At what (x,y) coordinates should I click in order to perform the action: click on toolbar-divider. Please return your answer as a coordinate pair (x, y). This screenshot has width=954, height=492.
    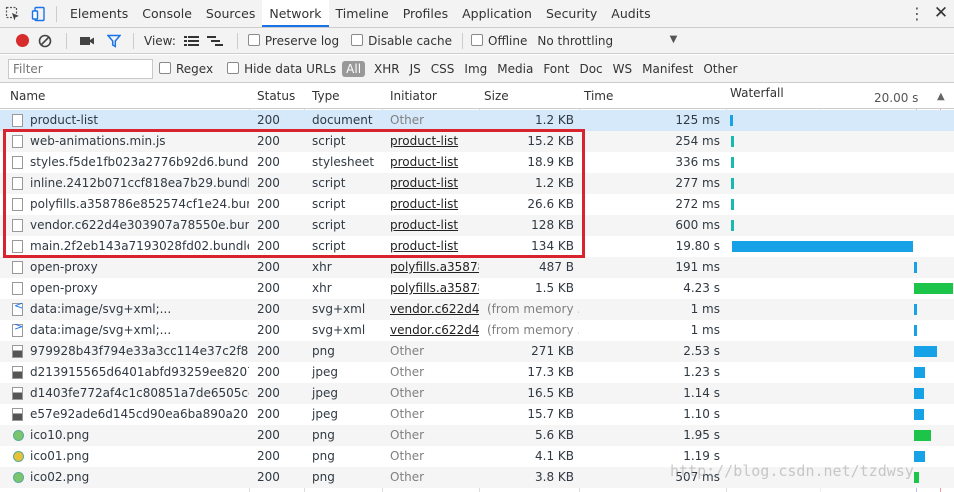
    Looking at the image, I should click on (66, 40).